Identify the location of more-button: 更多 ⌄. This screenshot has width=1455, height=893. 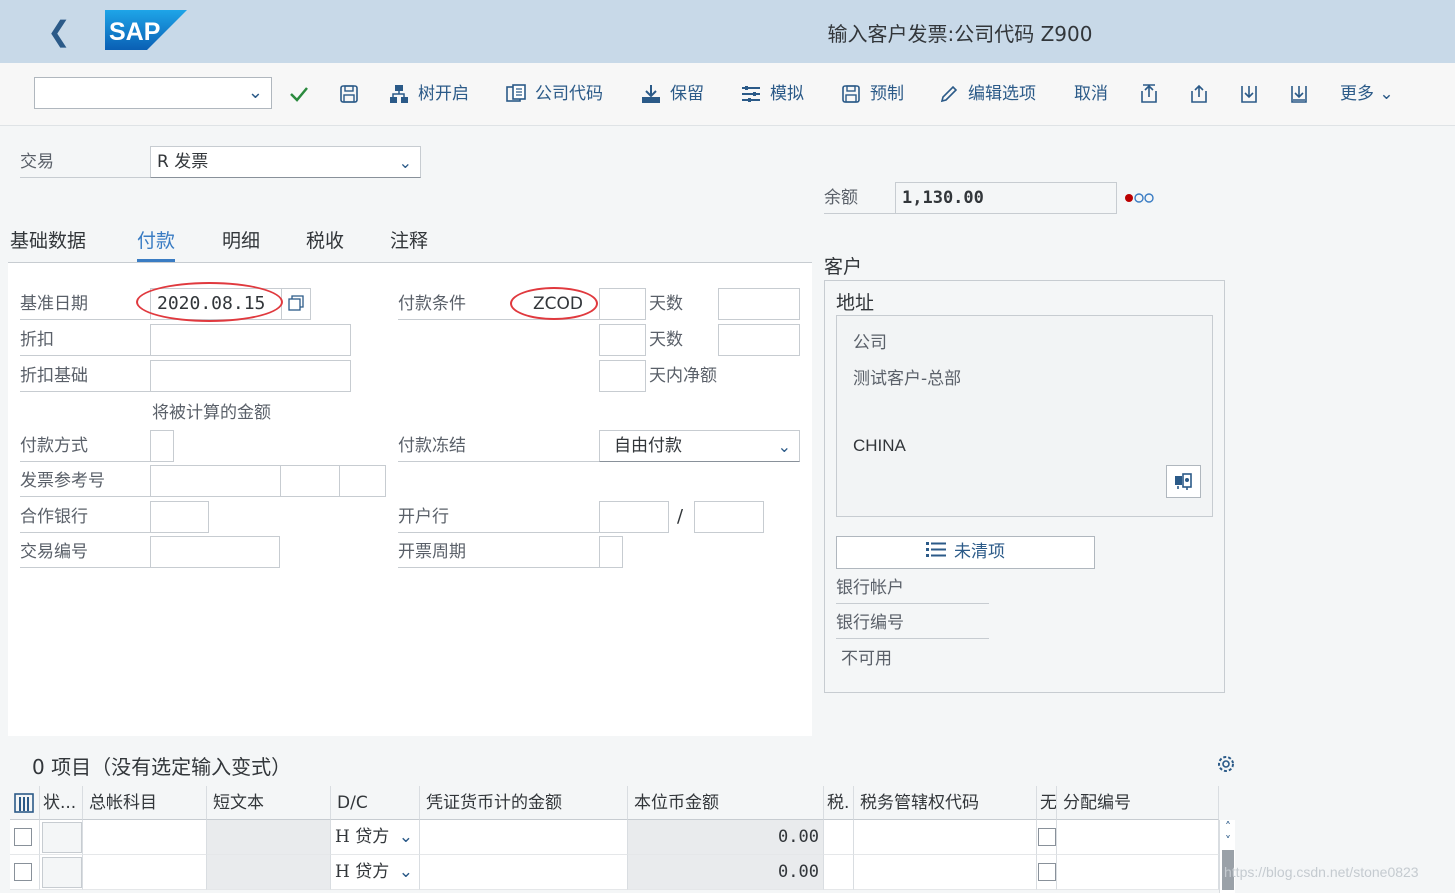
(1367, 94).